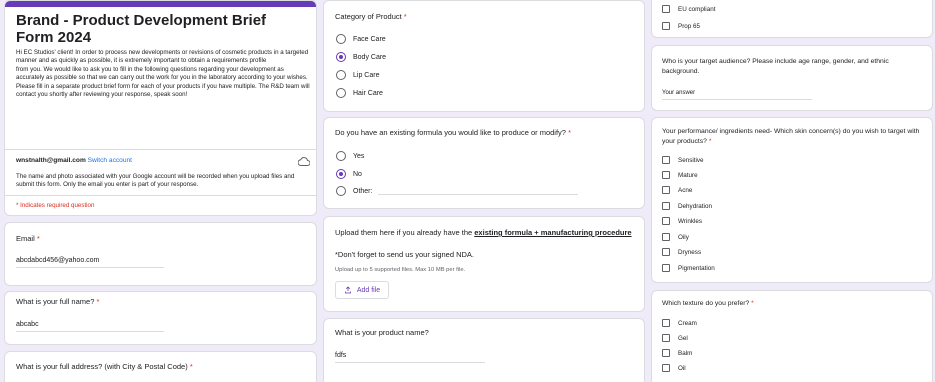  I want to click on add-file-label: Add file, so click(368, 290).